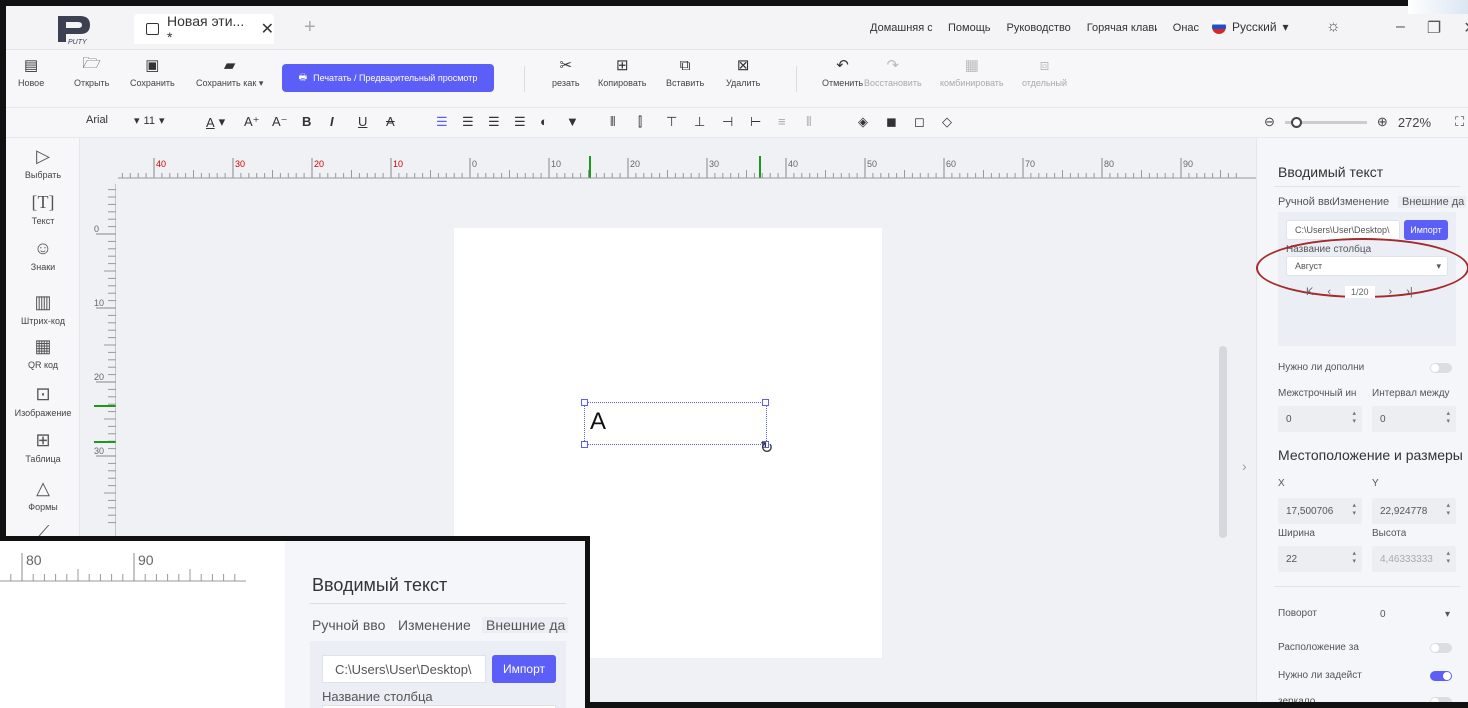  What do you see at coordinates (1414, 419) in the screenshot?
I see `char-spacing-input: 0 ▴ ▾` at bounding box center [1414, 419].